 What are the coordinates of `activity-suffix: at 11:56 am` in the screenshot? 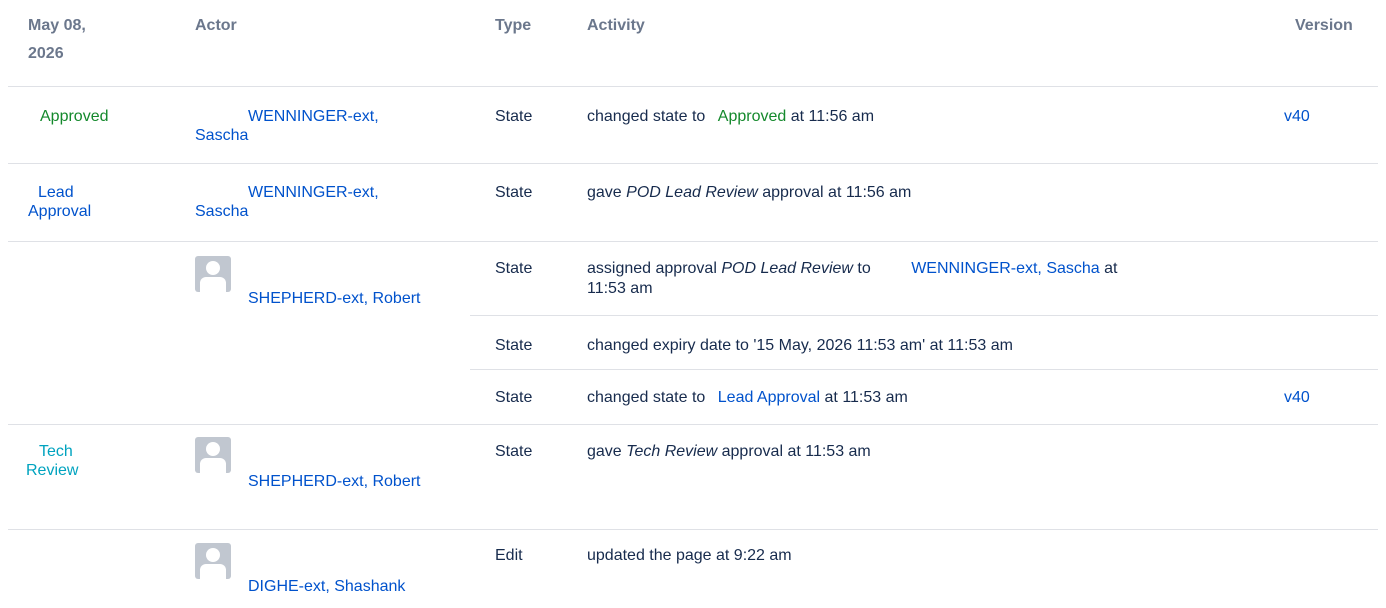 It's located at (832, 116).